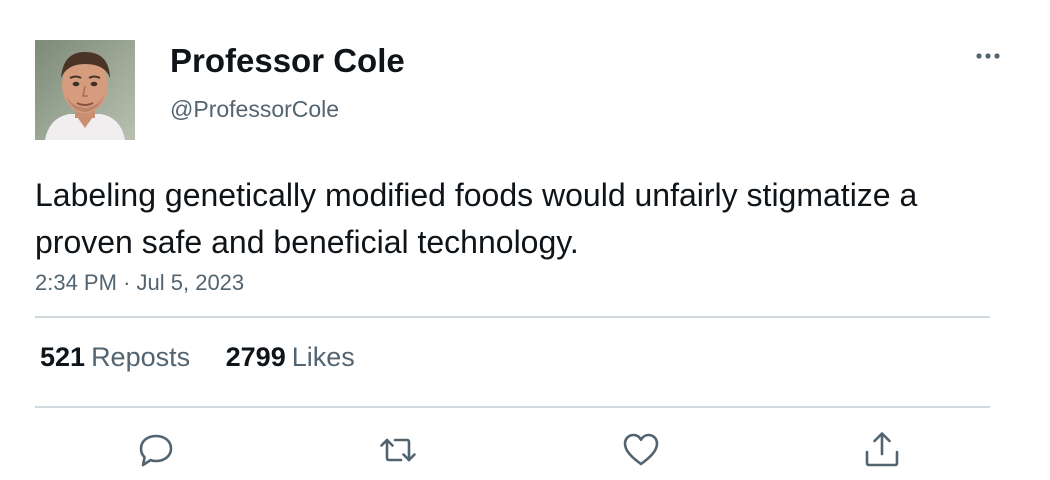 The height and width of the screenshot is (480, 1050). What do you see at coordinates (254, 109) in the screenshot?
I see `author-handle: @ProfessorCole` at bounding box center [254, 109].